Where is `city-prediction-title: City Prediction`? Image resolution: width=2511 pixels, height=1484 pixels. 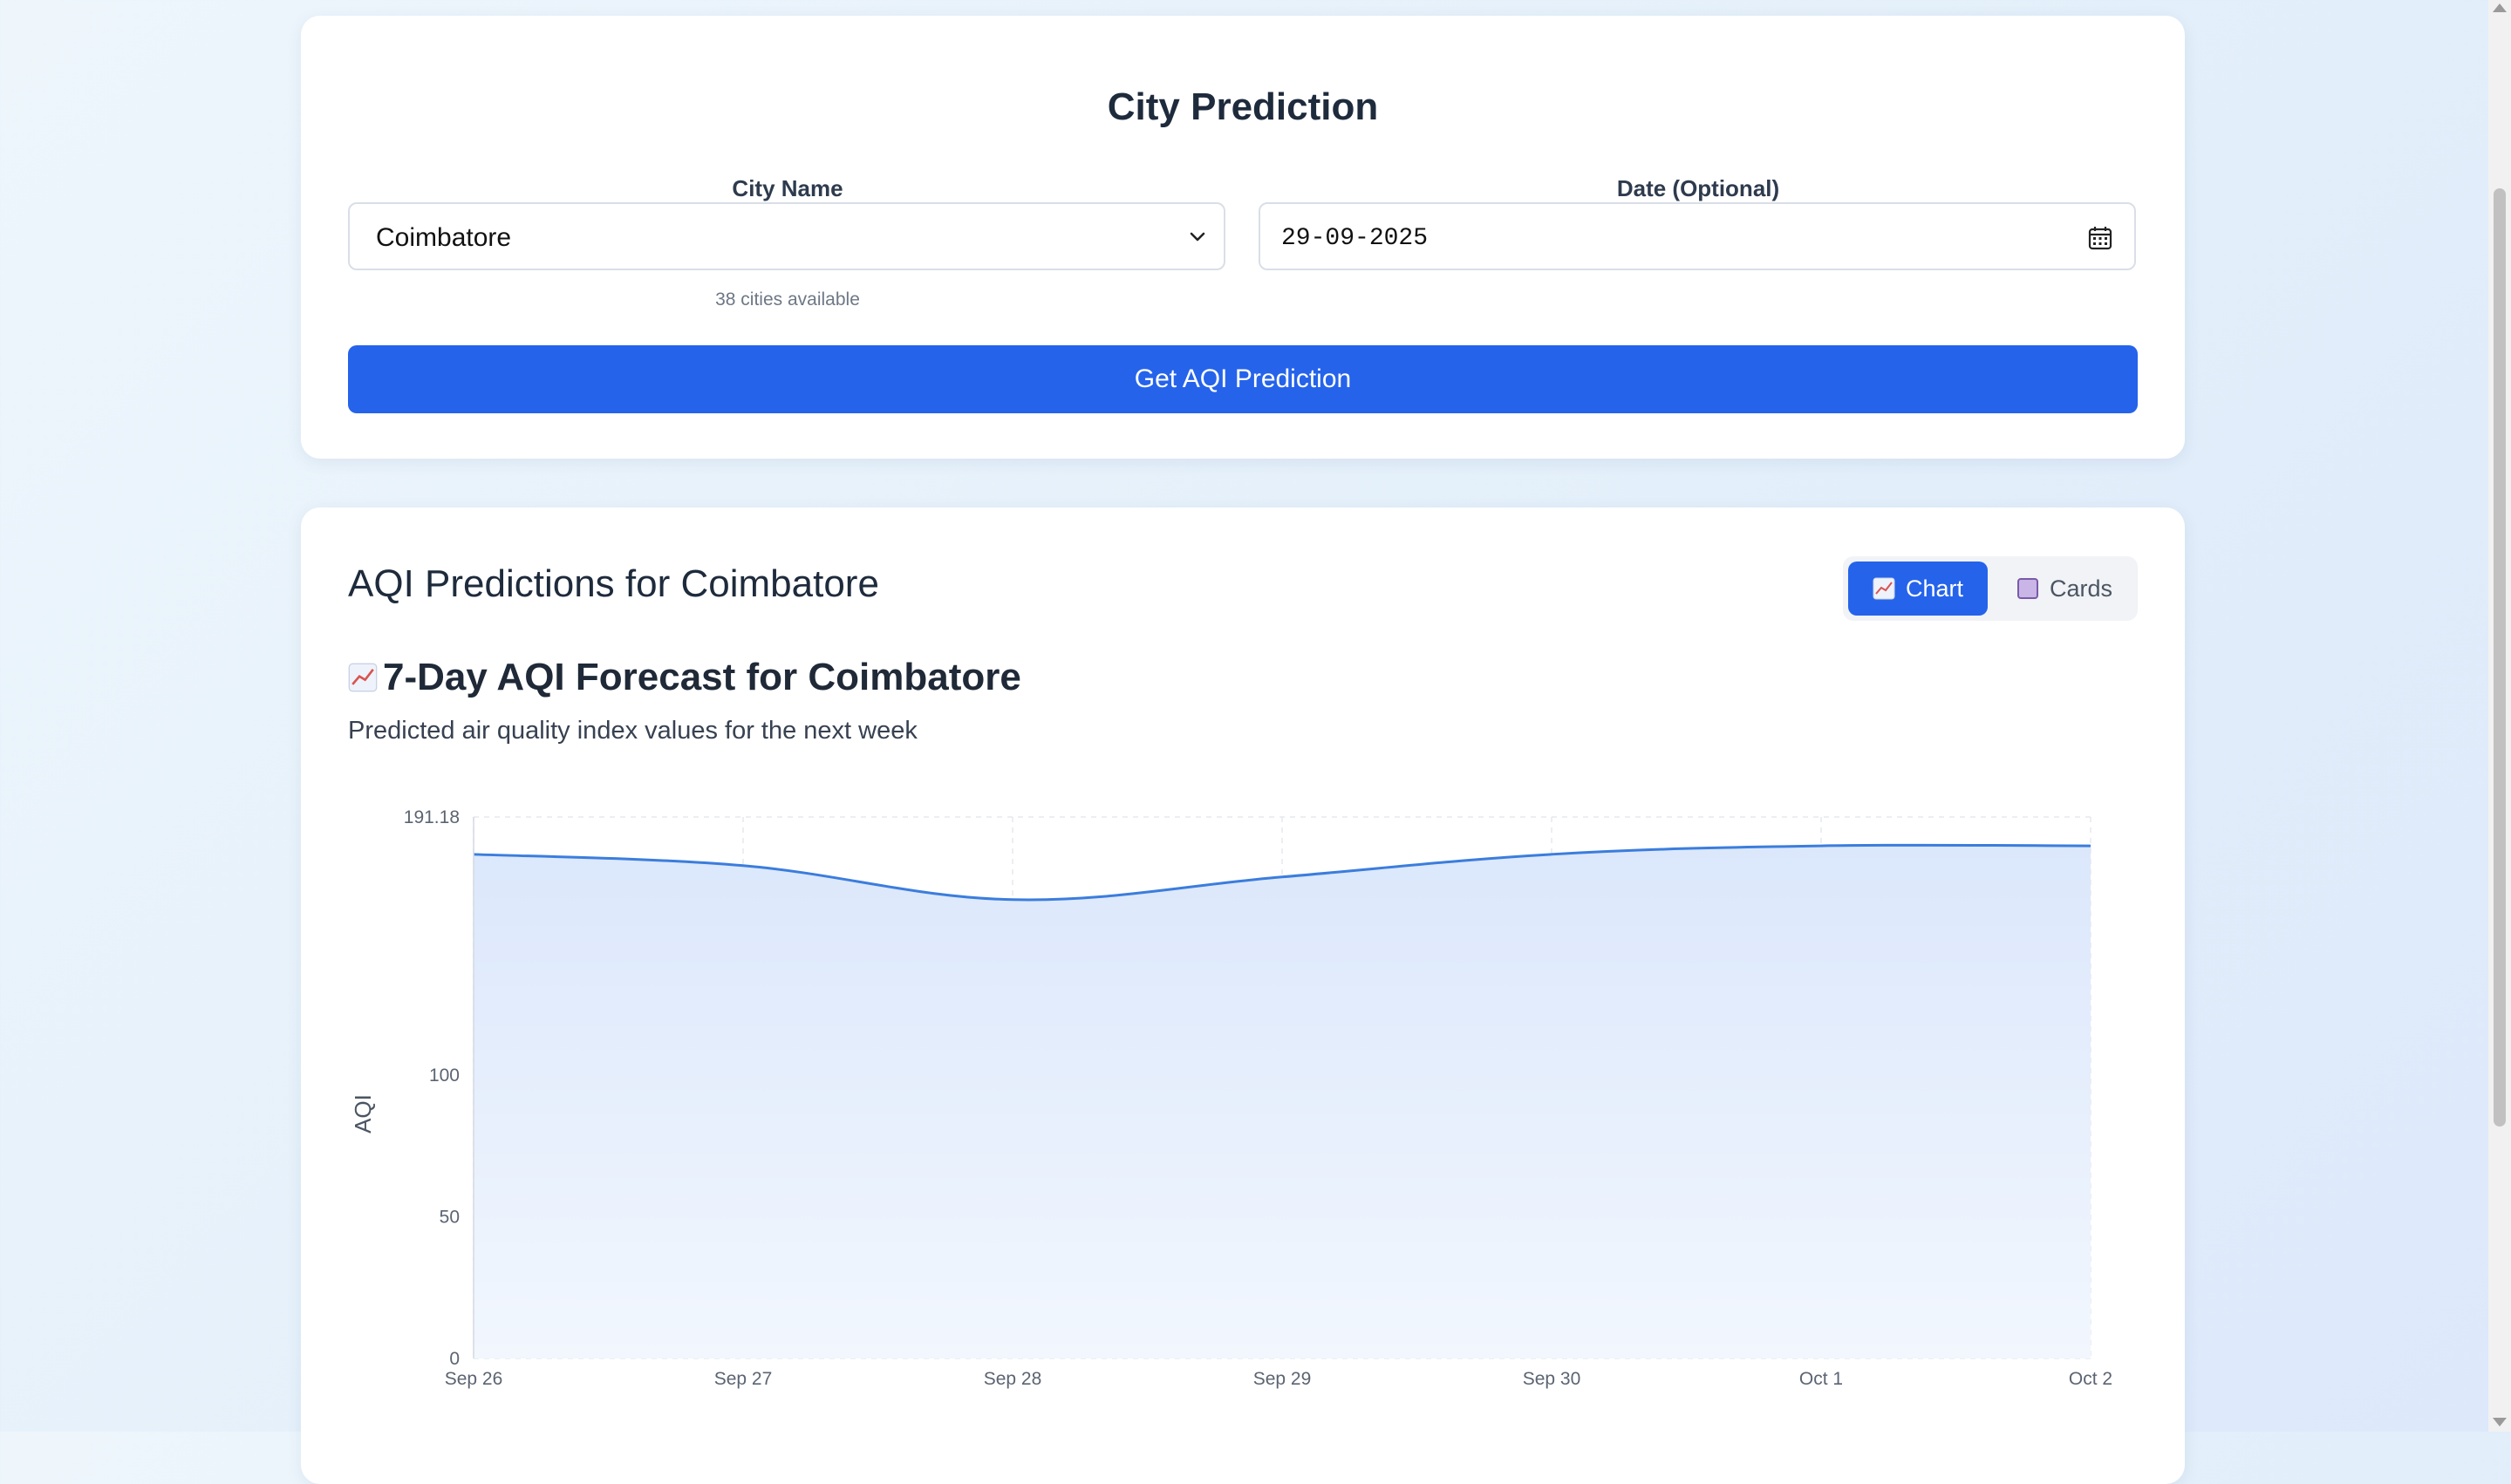 city-prediction-title: City Prediction is located at coordinates (1243, 106).